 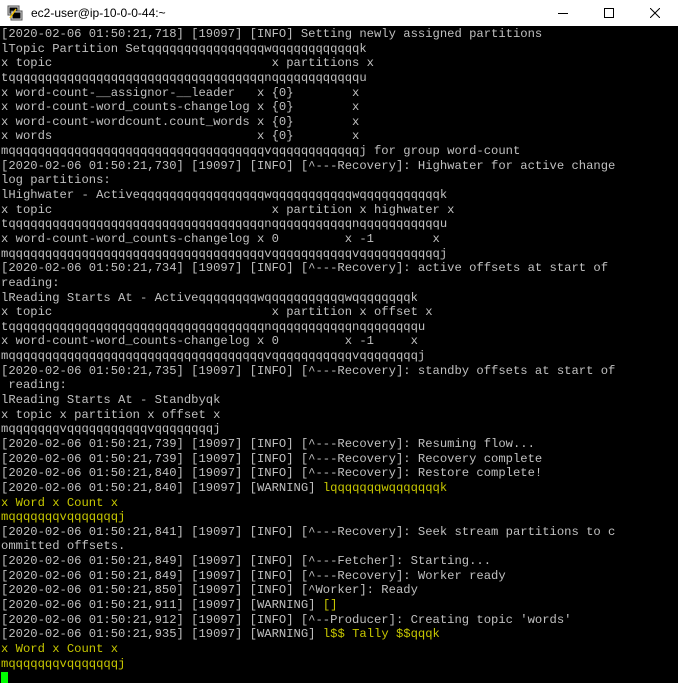 I want to click on log-text: x topic x partition x highwater x, so click(x=228, y=209).